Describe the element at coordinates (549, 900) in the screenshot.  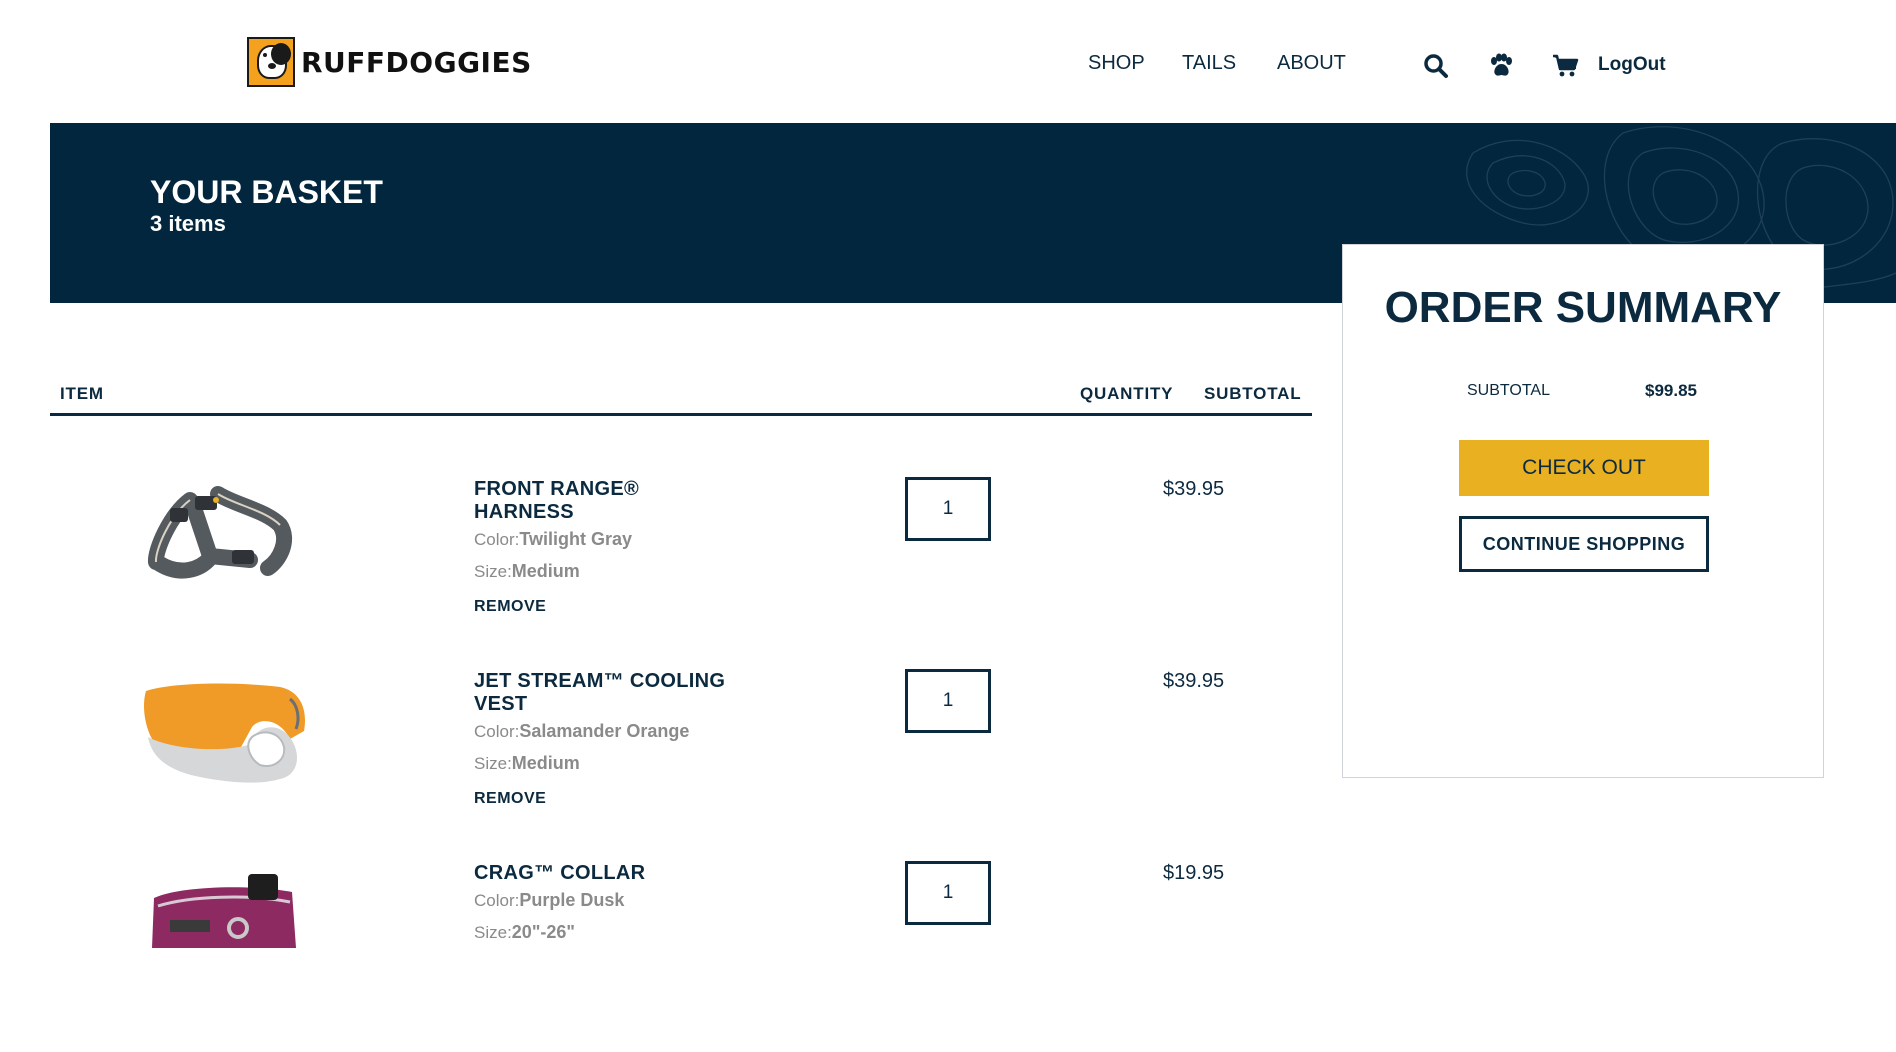
I see `product-color: Color:Purple Dusk` at that location.